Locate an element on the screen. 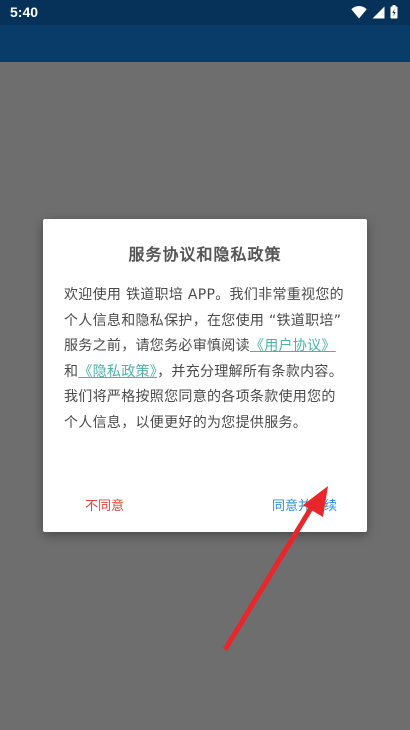 This screenshot has height=730, width=410. dialog-title: 服务协议和隐私政策 is located at coordinates (205, 254).